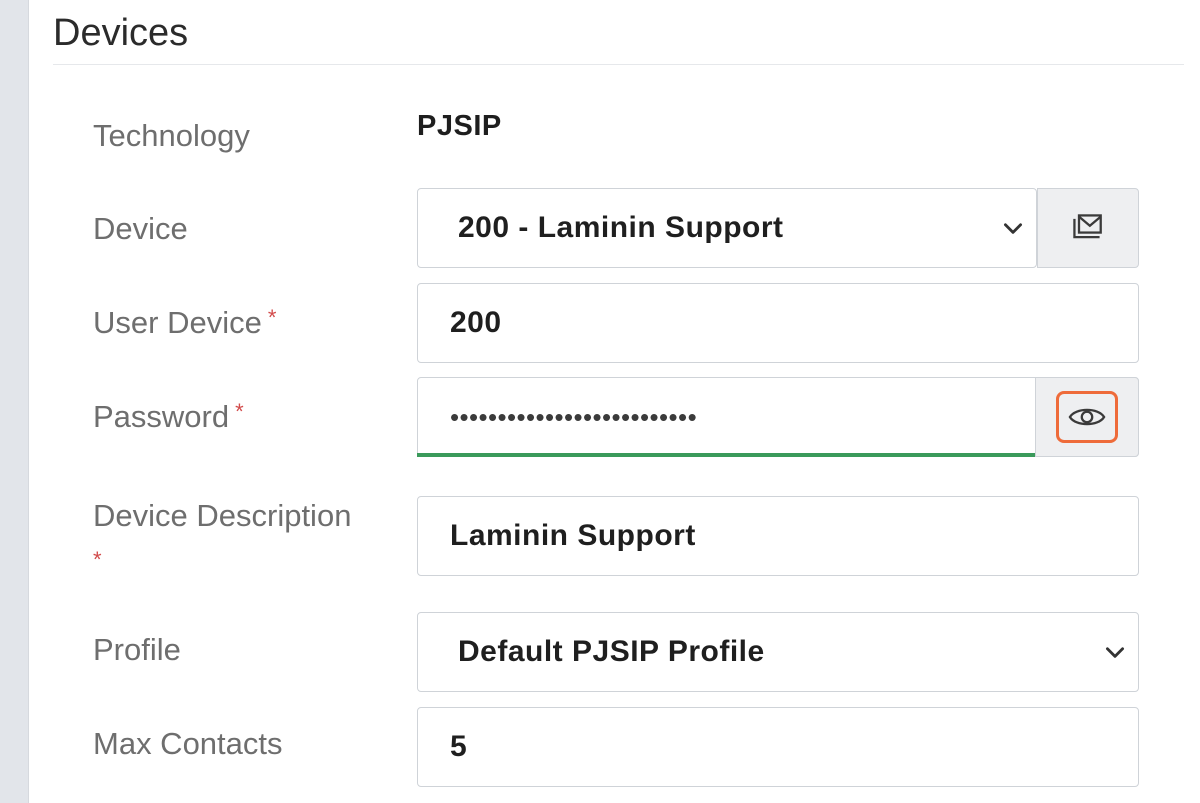  I want to click on device-description-label-text: Device Description, so click(222, 515).